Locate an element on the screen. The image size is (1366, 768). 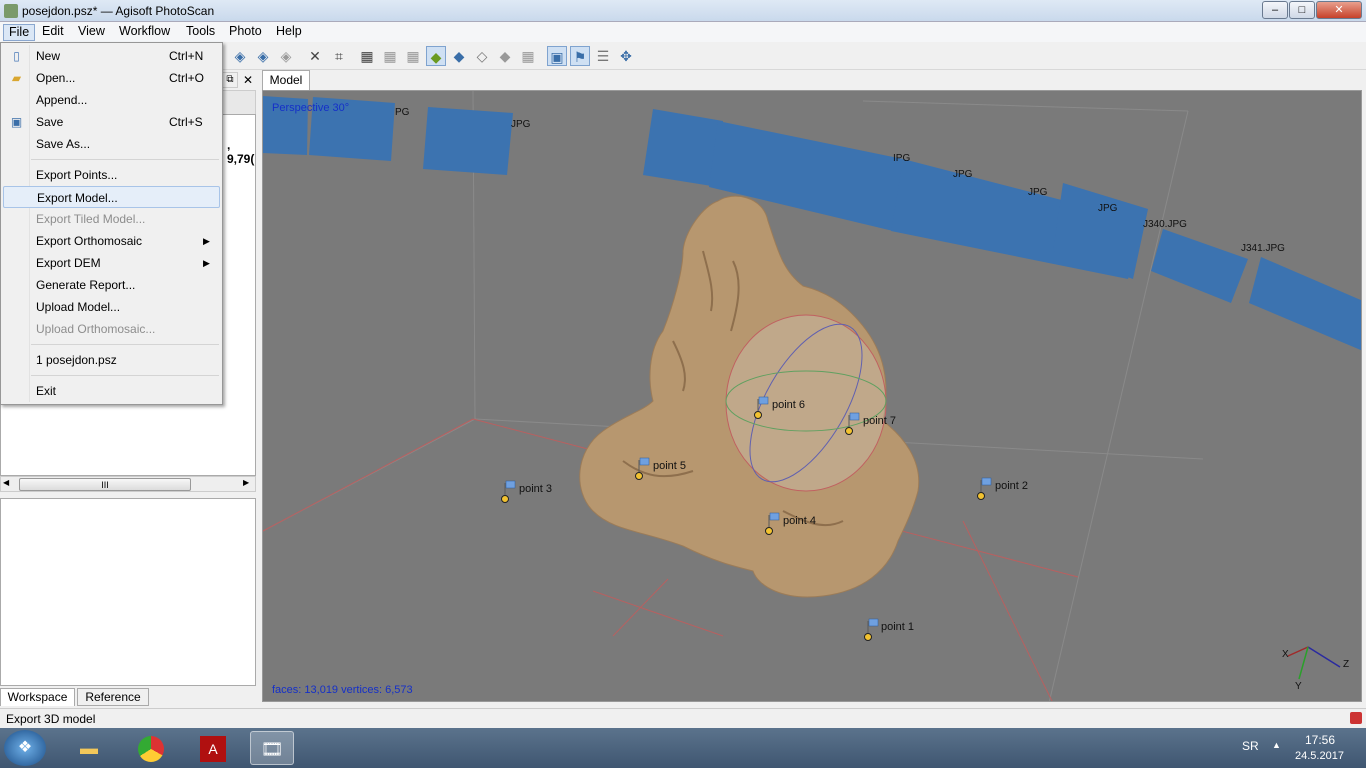
marker-label: point 6 is located at coordinates (788, 405).